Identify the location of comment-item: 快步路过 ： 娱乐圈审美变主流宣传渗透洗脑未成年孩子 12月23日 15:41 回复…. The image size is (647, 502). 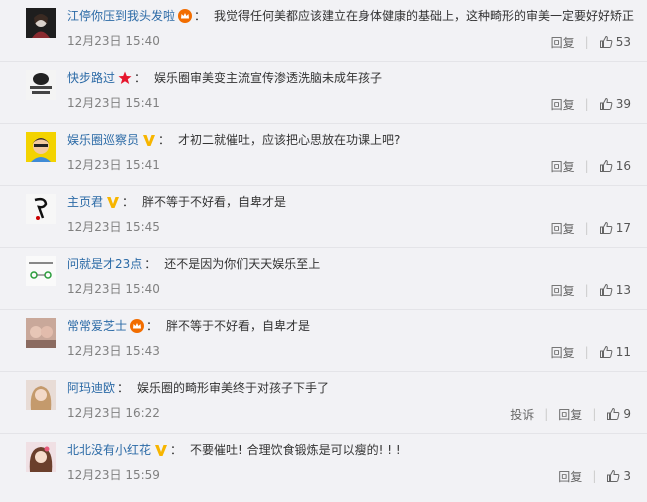
(323, 93).